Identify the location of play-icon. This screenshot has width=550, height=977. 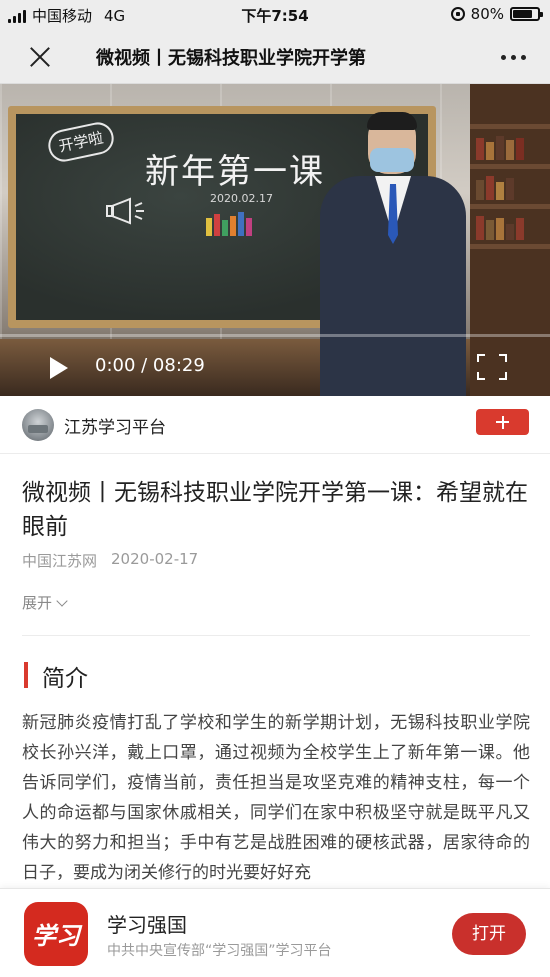
(59, 368).